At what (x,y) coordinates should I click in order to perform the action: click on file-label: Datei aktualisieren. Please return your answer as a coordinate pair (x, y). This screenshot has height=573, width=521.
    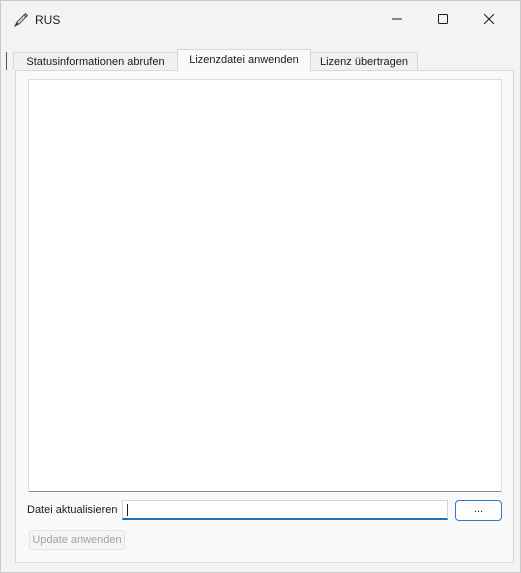
    Looking at the image, I should click on (72, 510).